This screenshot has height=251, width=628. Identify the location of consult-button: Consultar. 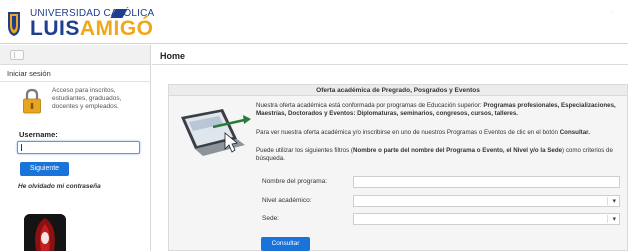
(285, 244).